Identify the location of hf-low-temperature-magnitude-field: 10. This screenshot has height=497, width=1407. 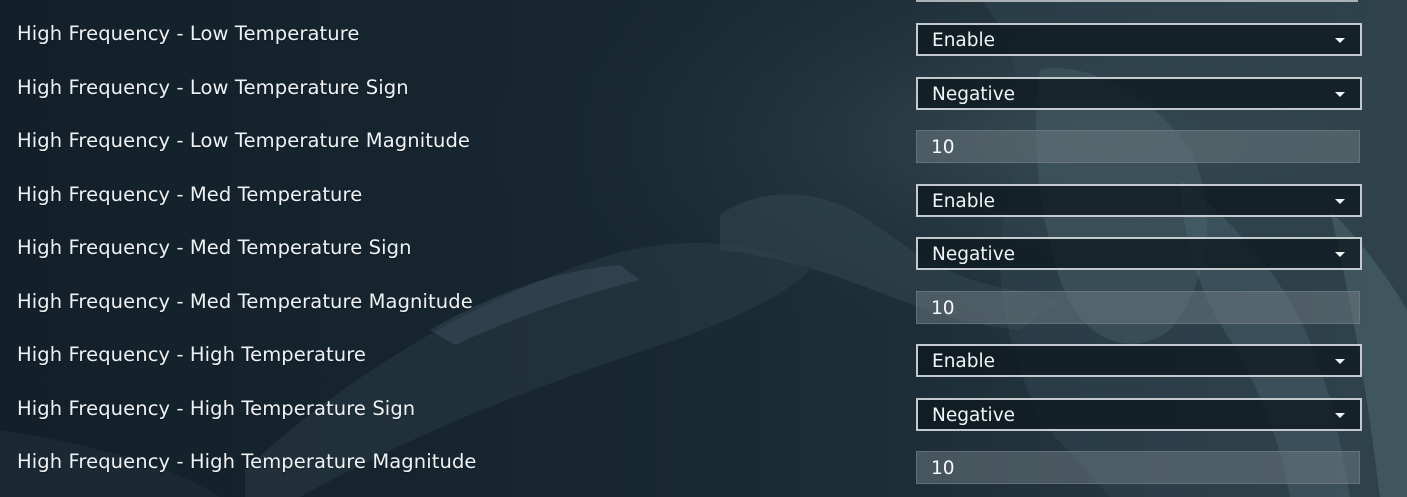
(1138, 146).